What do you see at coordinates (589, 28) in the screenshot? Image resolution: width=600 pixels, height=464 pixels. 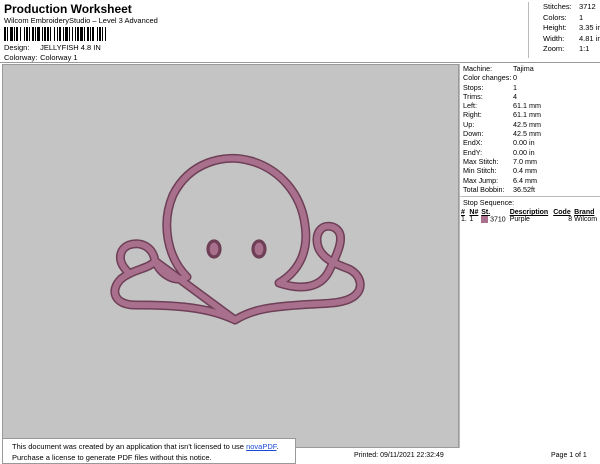 I see `top-stat-value: 3.35 in` at bounding box center [589, 28].